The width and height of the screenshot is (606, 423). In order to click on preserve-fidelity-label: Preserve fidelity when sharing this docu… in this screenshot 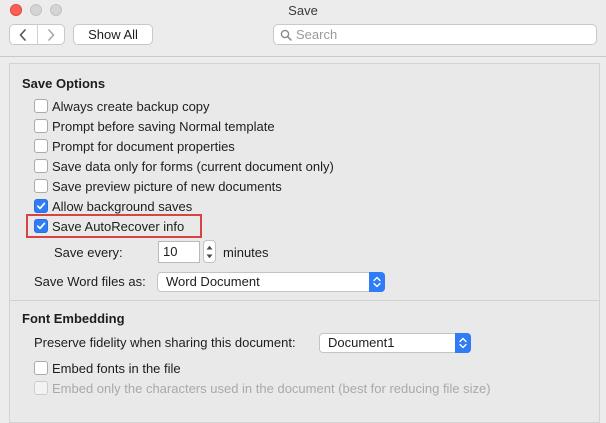, I will do `click(165, 342)`.